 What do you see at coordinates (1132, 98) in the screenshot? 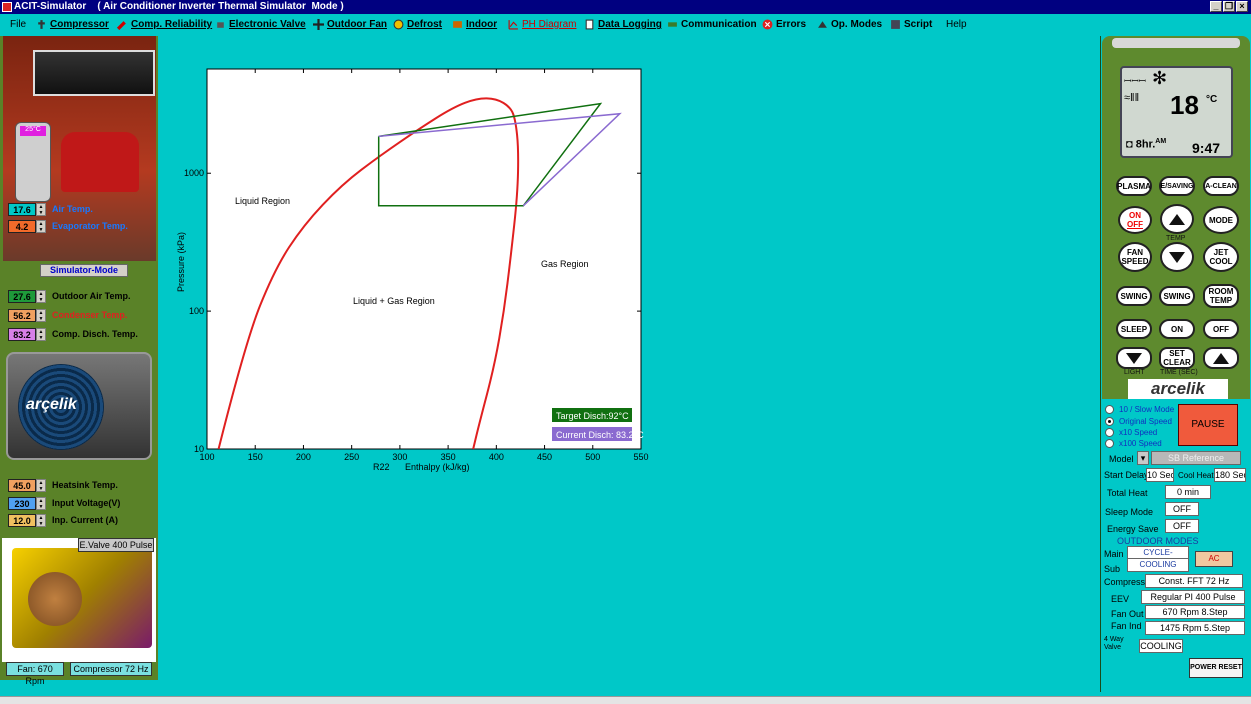
I see `swing-icon: ≈‖‖` at bounding box center [1132, 98].